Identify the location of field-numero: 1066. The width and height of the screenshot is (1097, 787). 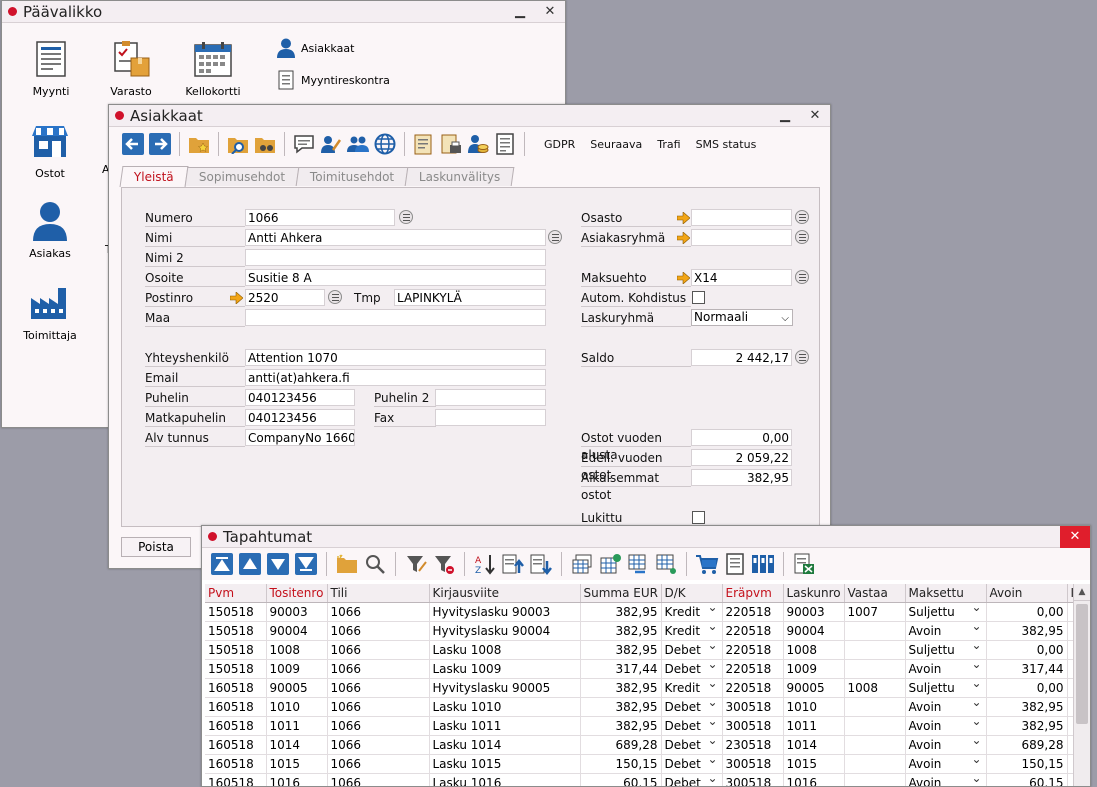
(320, 217).